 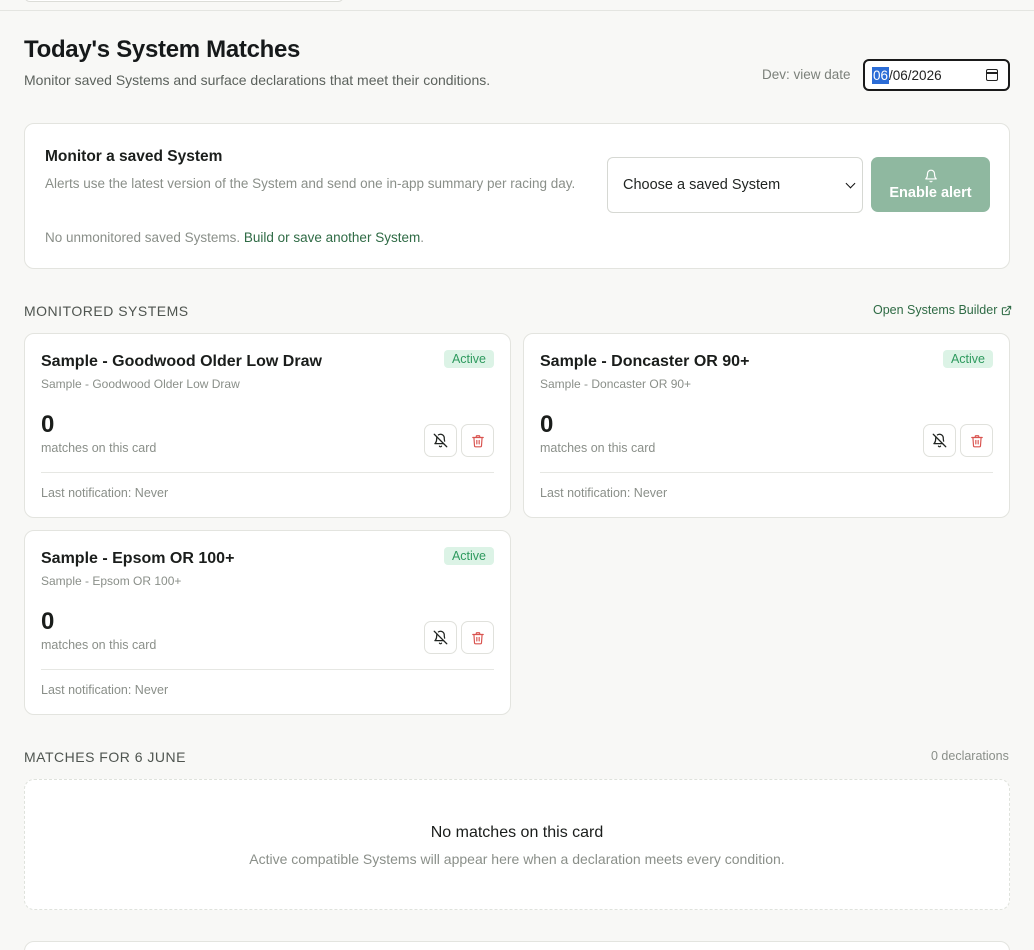 I want to click on system-name: Sample - Goodwood Older Low Draw, so click(x=181, y=361).